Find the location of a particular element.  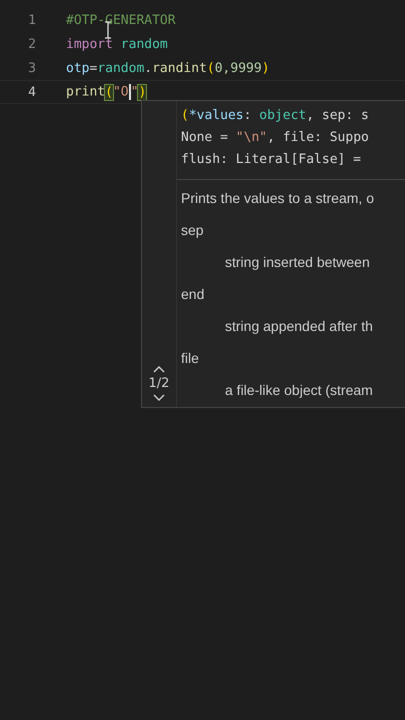

parameter-name: file is located at coordinates (190, 358).